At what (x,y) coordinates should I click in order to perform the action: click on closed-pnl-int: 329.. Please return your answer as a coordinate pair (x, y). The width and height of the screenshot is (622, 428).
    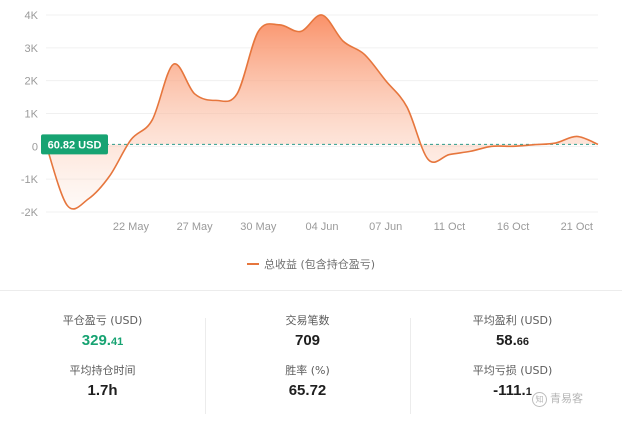
    Looking at the image, I should click on (96, 340).